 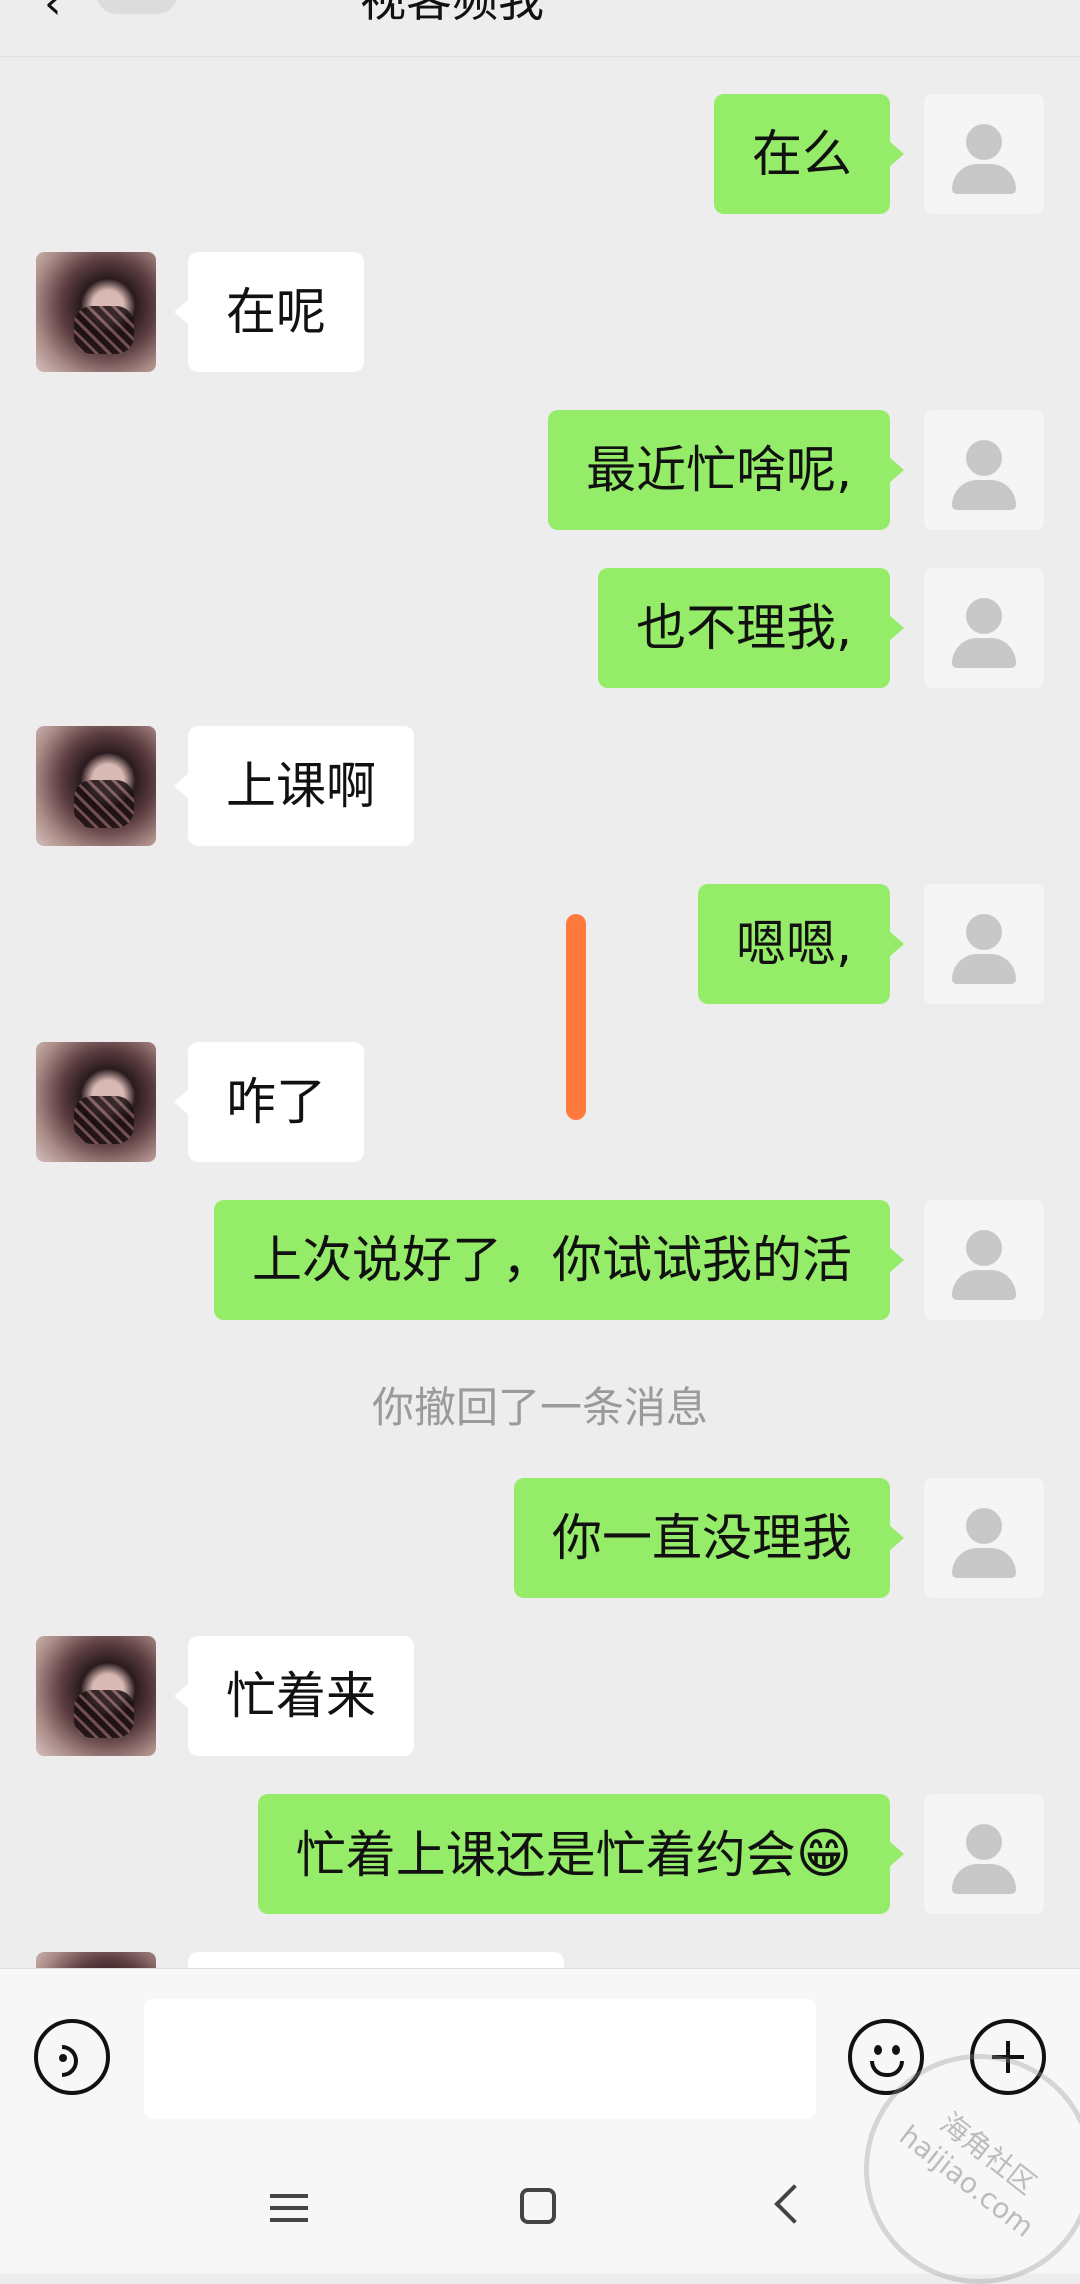 What do you see at coordinates (72, 2057) in the screenshot?
I see `voice-icon` at bounding box center [72, 2057].